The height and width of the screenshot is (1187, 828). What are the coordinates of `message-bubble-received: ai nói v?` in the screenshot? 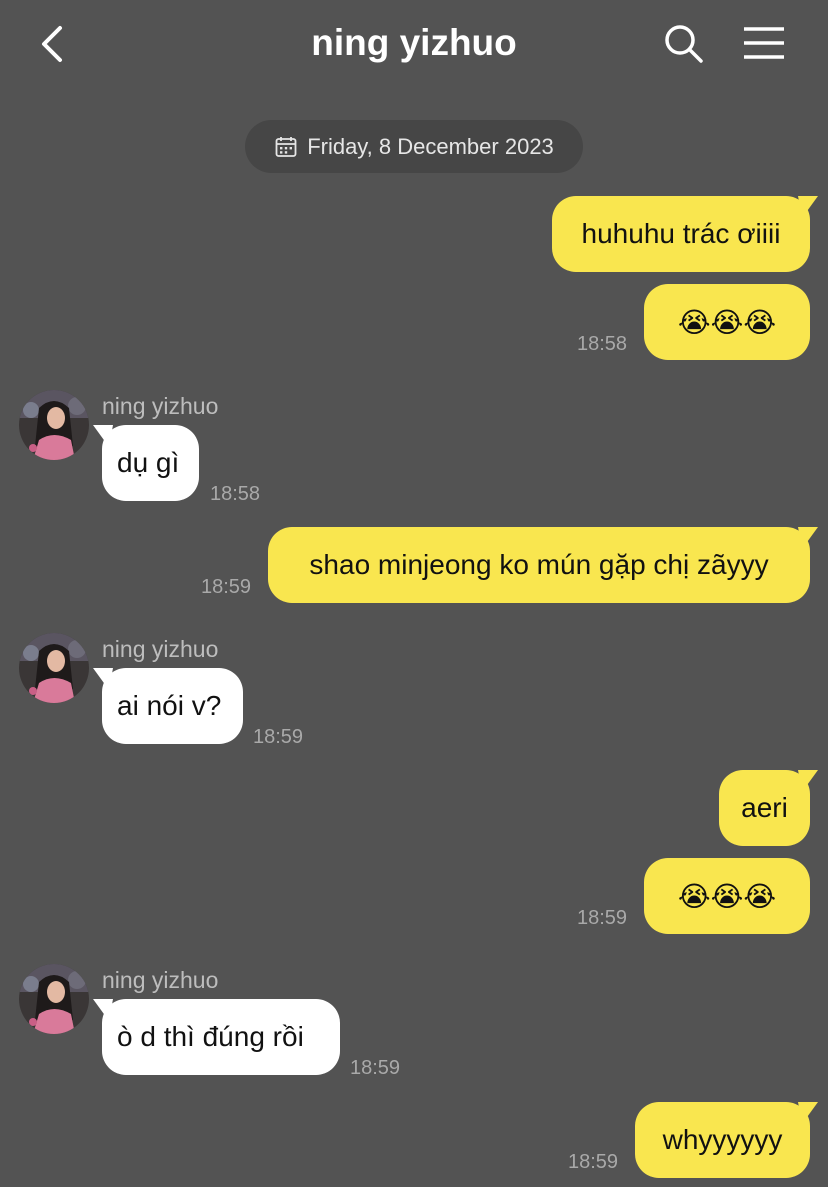 It's located at (168, 706).